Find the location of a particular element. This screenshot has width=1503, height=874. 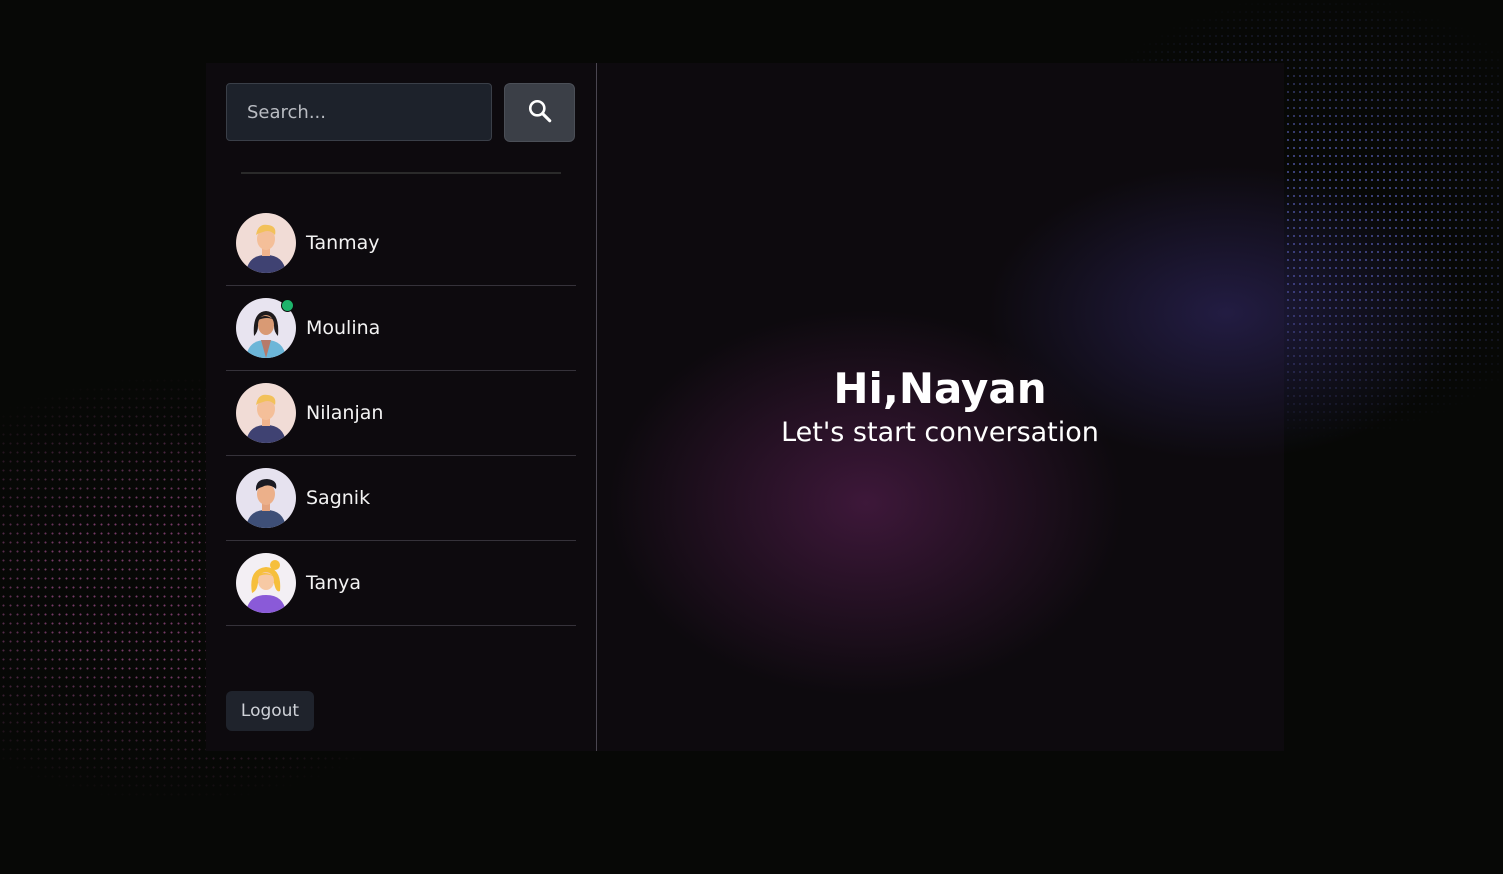

welcome-message: Hi,Nayan Let's start conversation is located at coordinates (940, 406).